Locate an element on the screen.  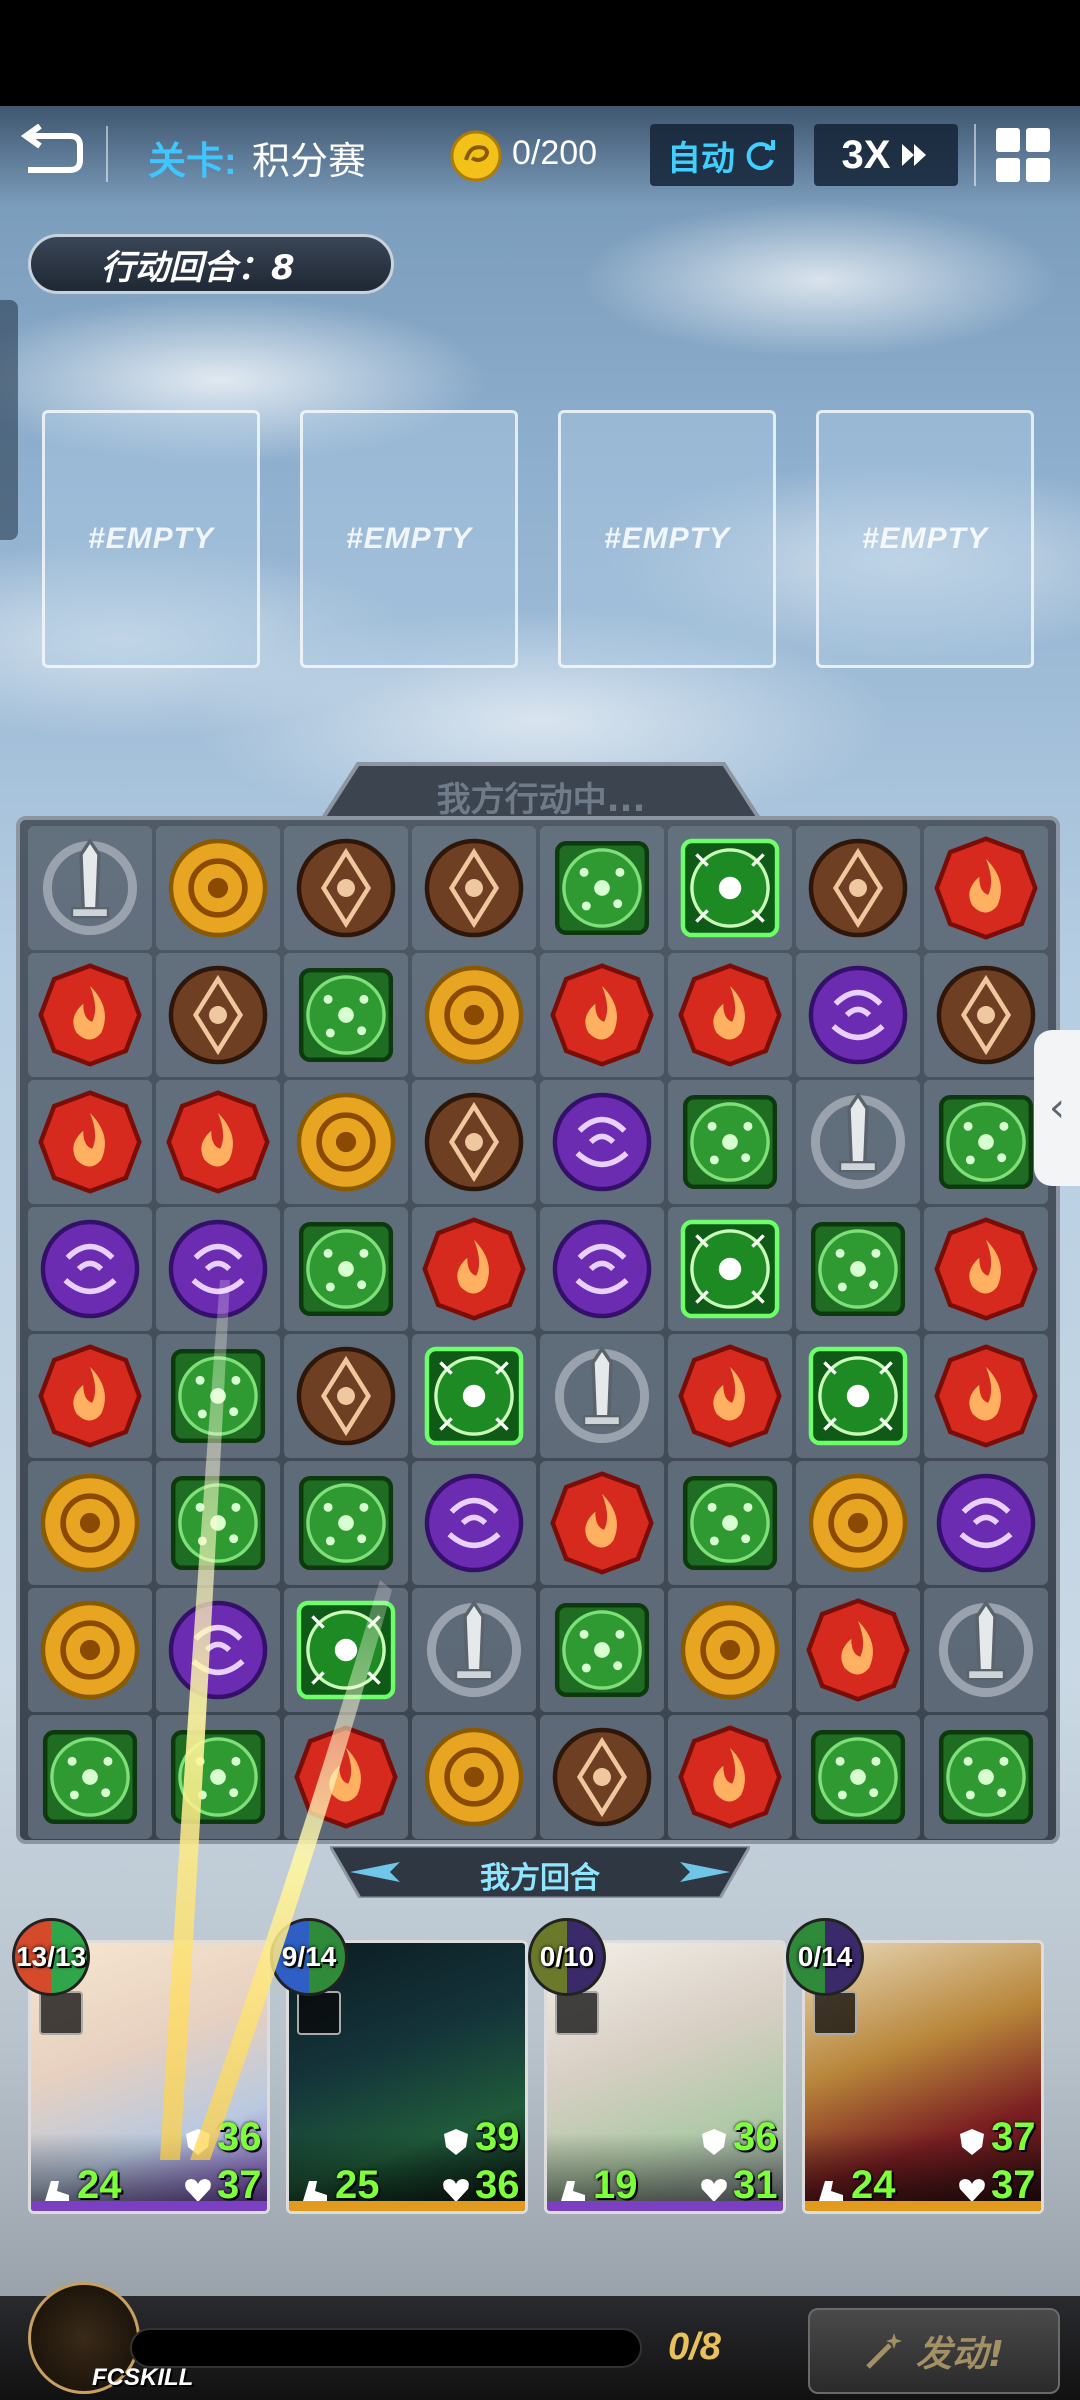
fast-forward-icon is located at coordinates (914, 155).